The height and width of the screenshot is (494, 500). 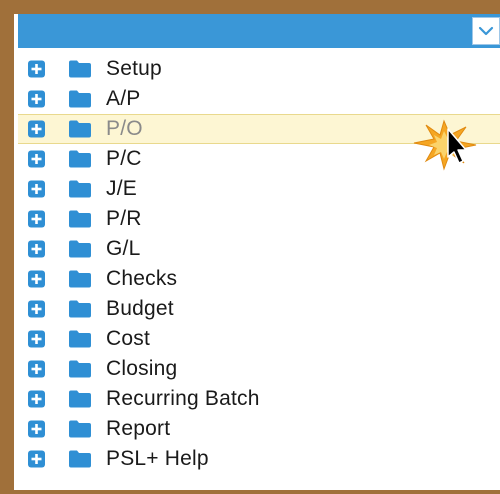 What do you see at coordinates (183, 398) in the screenshot?
I see `tree-item-label: Recurring Batch` at bounding box center [183, 398].